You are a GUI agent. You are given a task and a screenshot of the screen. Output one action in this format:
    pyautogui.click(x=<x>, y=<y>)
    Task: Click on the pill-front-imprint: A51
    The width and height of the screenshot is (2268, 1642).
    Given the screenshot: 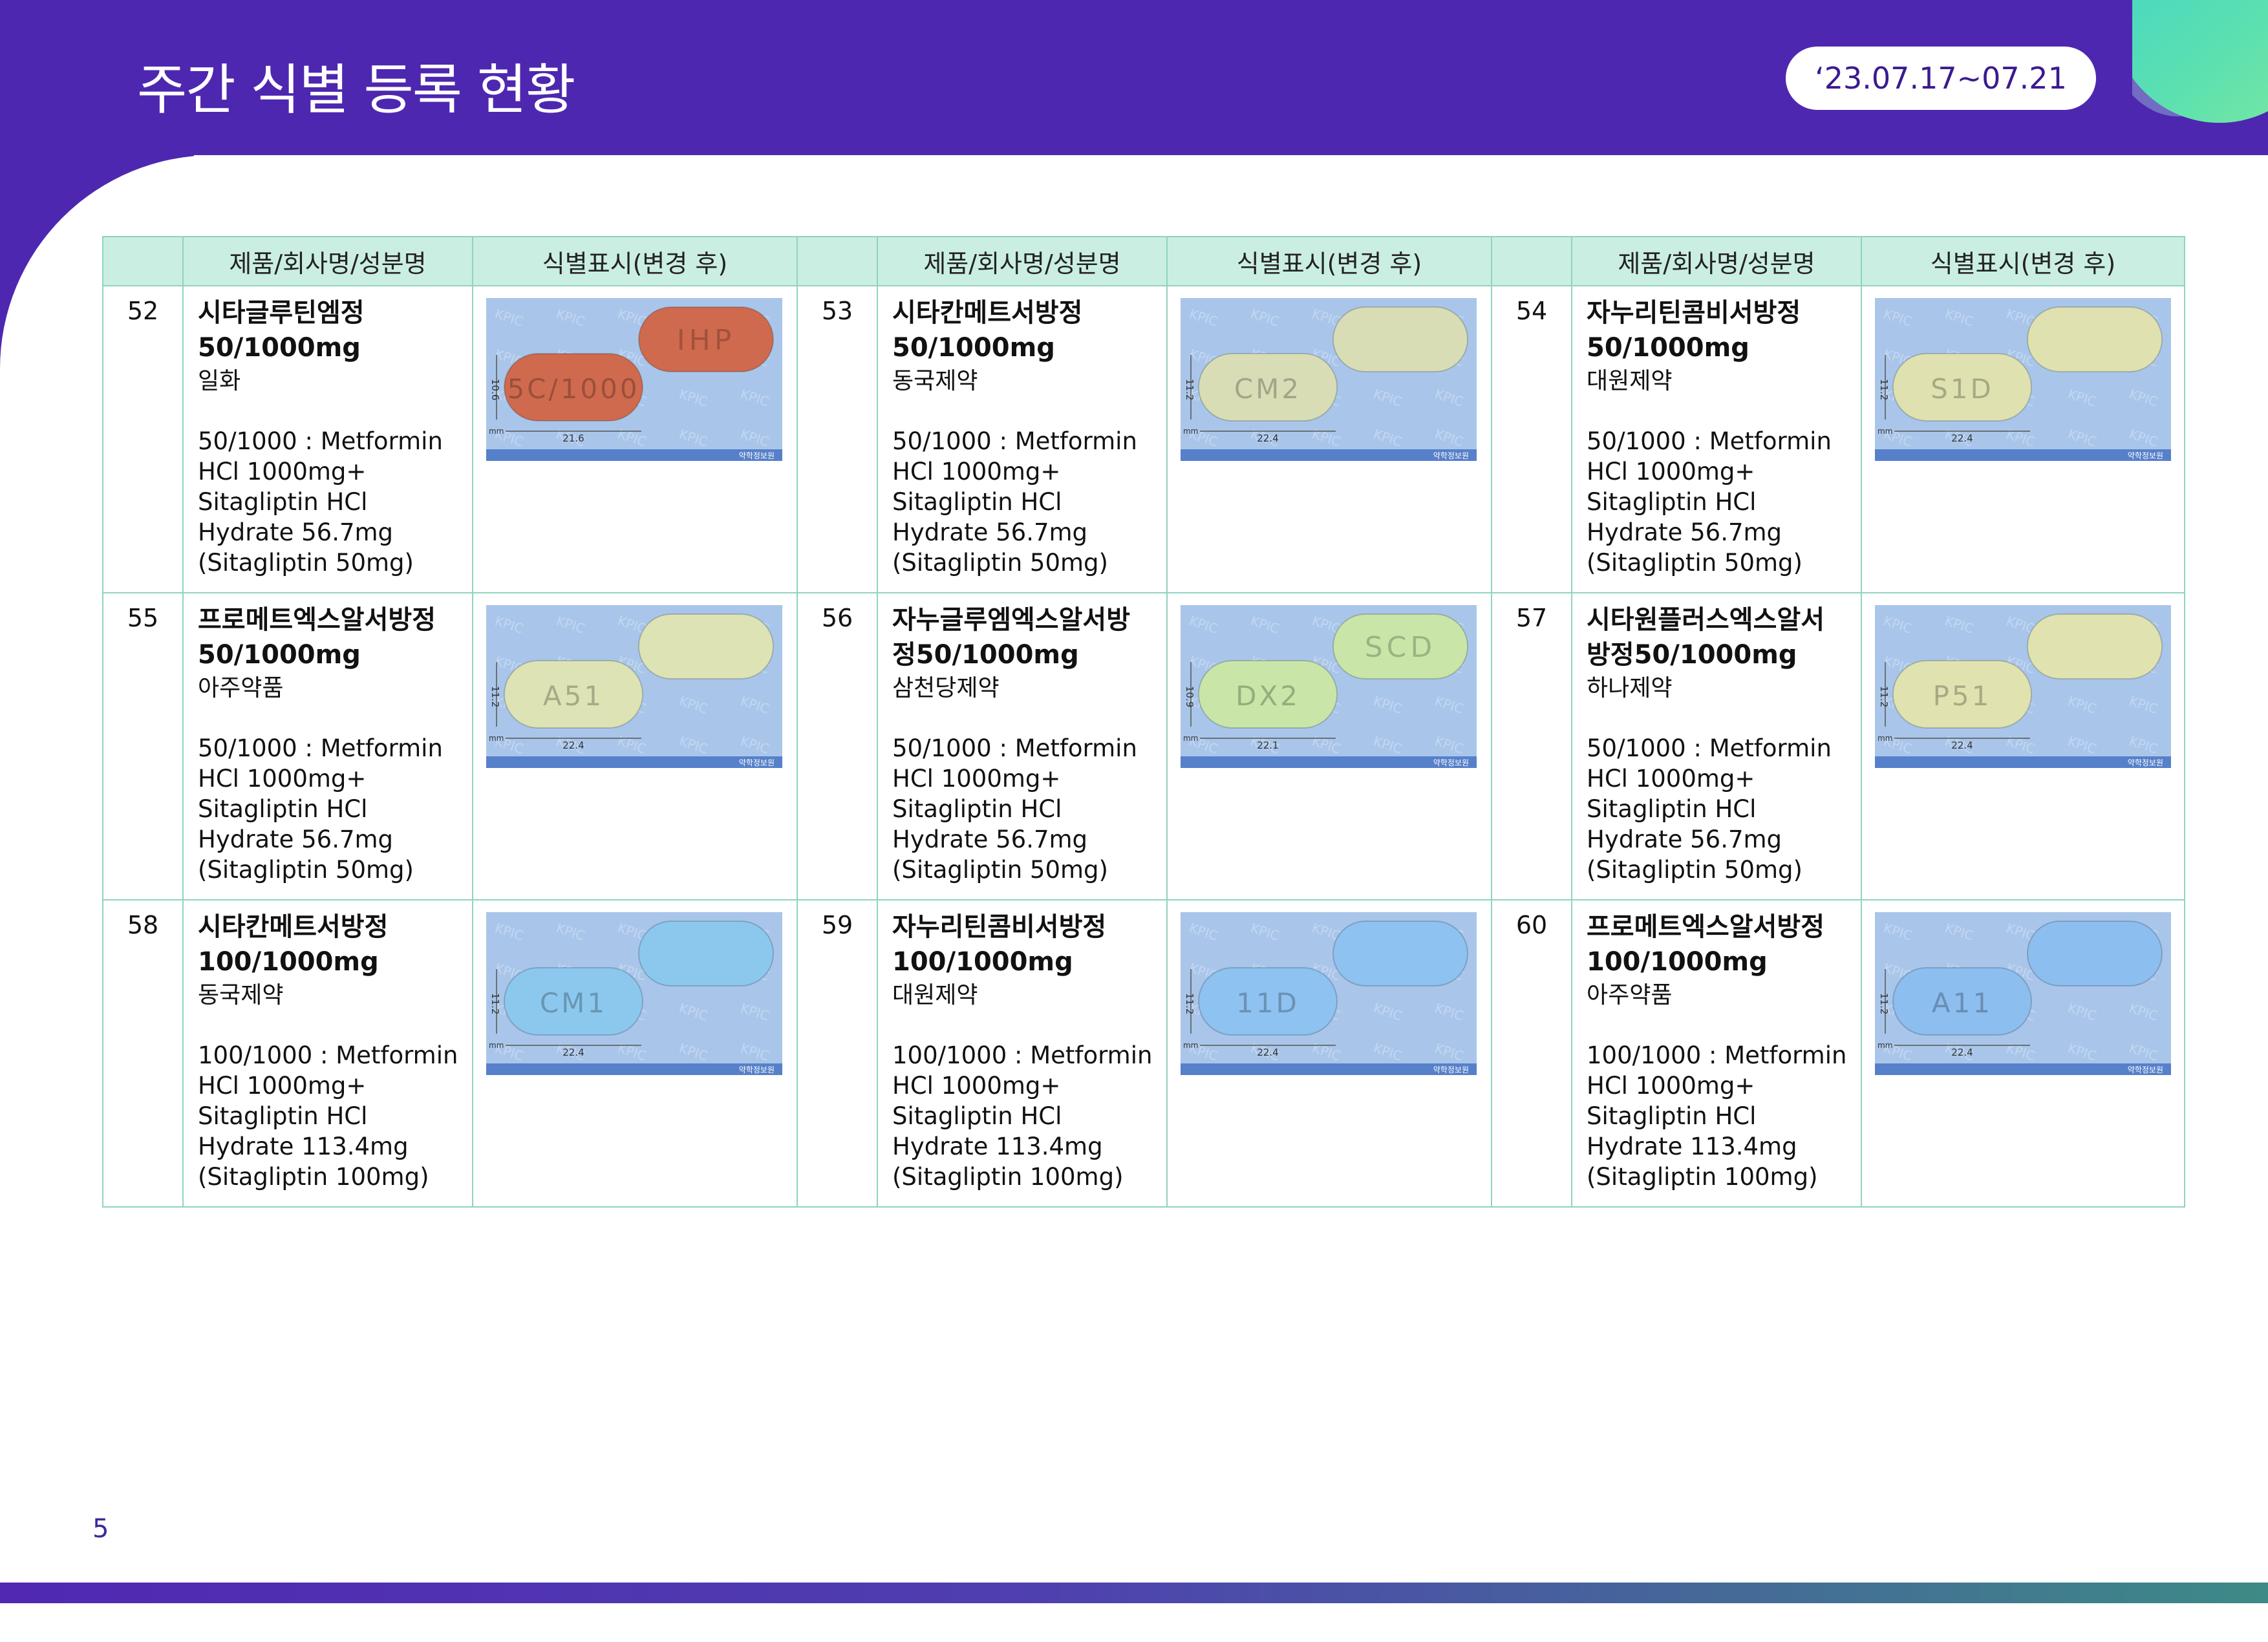 What is the action you would take?
    pyautogui.click(x=573, y=696)
    